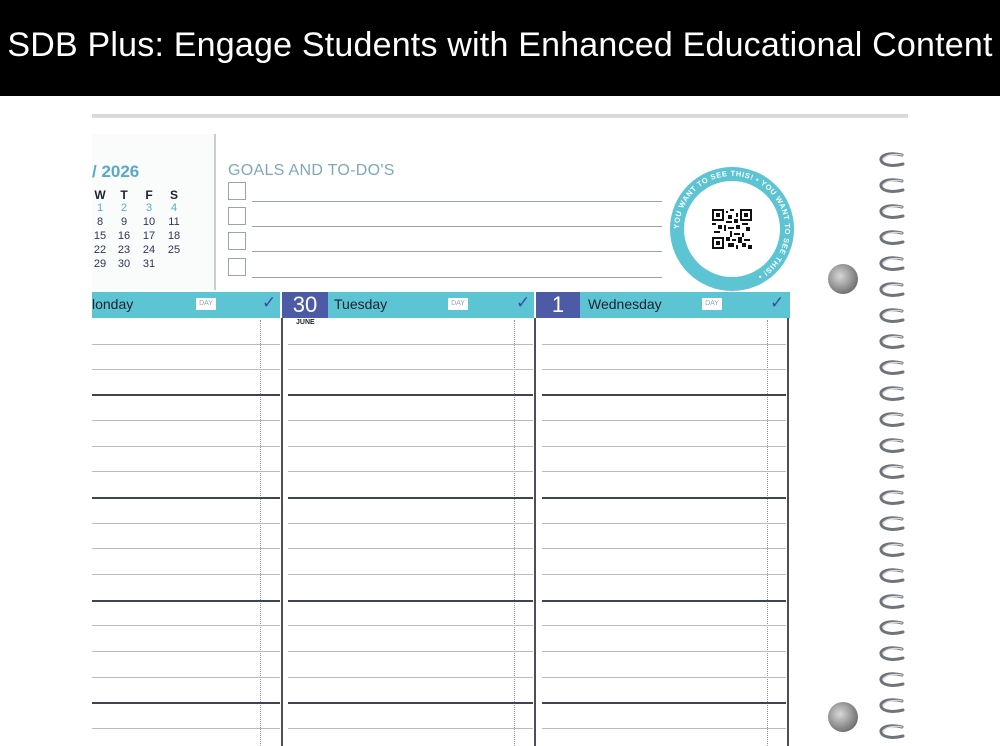 This screenshot has height=746, width=1000. Describe the element at coordinates (149, 222) in the screenshot. I see `calendar-date: 10` at that location.